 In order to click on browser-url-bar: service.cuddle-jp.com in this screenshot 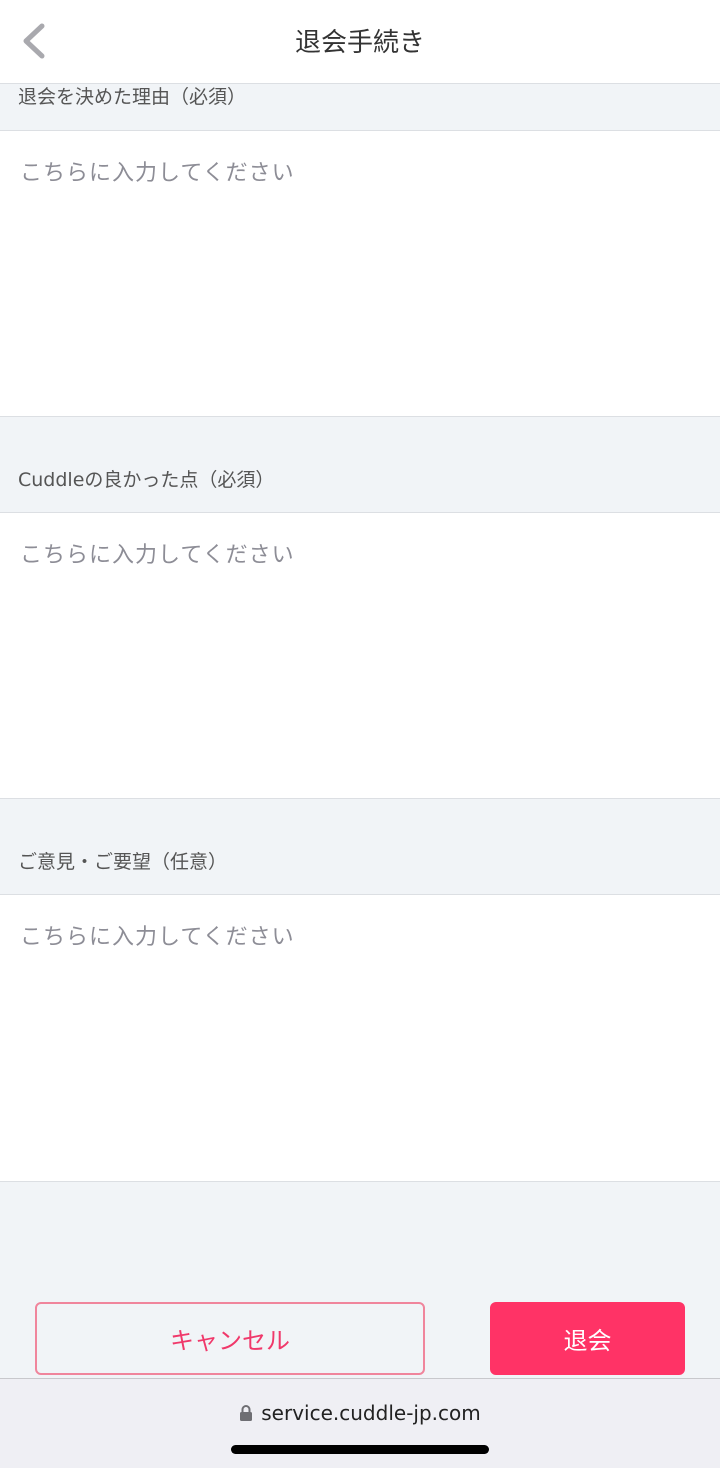, I will do `click(360, 1423)`.